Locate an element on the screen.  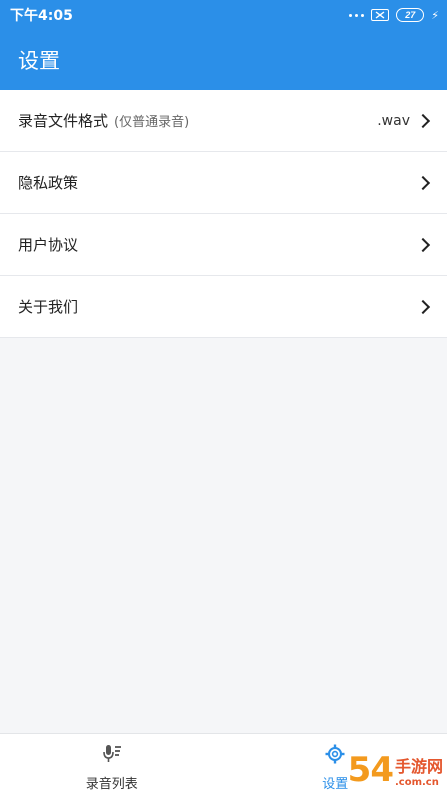
battery-level: 27 is located at coordinates (410, 15).